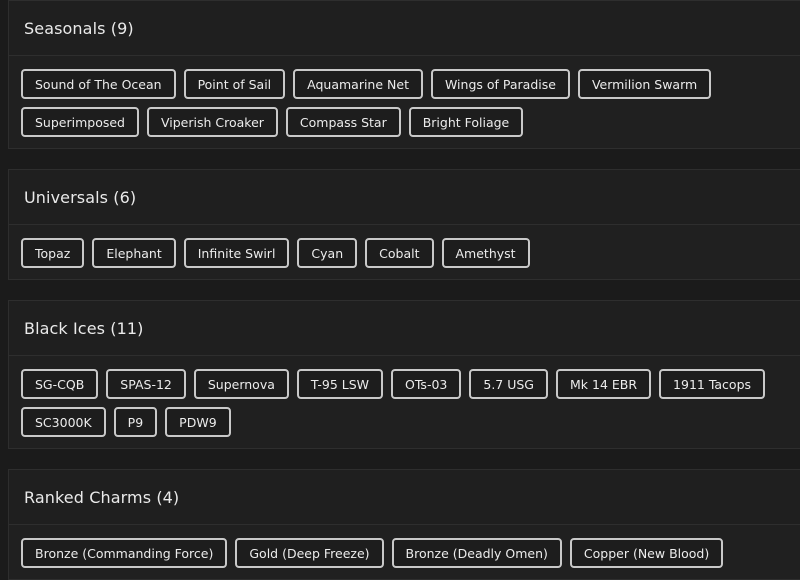 The height and width of the screenshot is (580, 800). What do you see at coordinates (712, 384) in the screenshot?
I see `chip-1911-tacops: 1911 Tacops` at bounding box center [712, 384].